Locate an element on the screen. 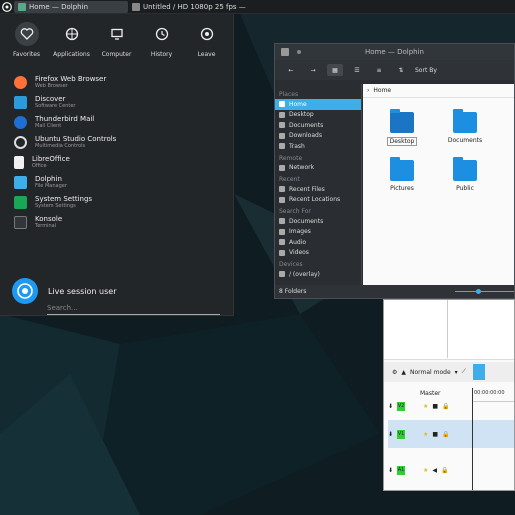 The image size is (515, 515). app-thunderbird: Thunderbird Mail Mail Client is located at coordinates (65, 122).